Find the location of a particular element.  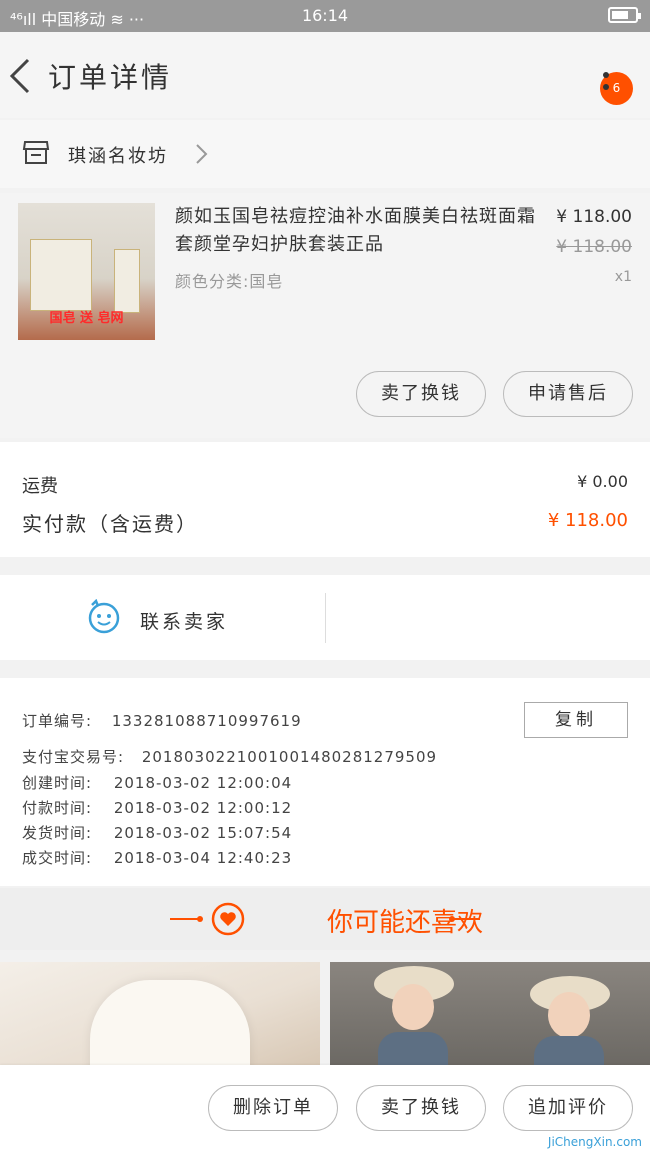

shipping-label: 运费 is located at coordinates (40, 486).